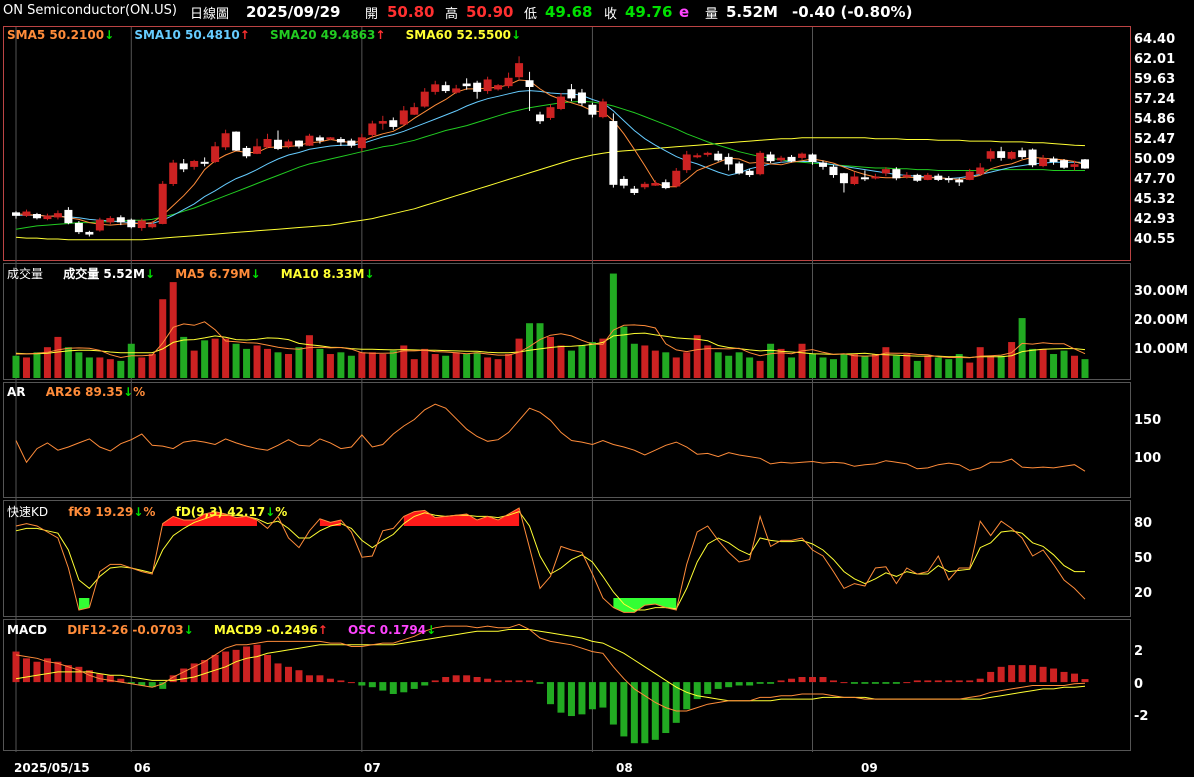  I want to click on y-tick: -2, so click(1141, 716).